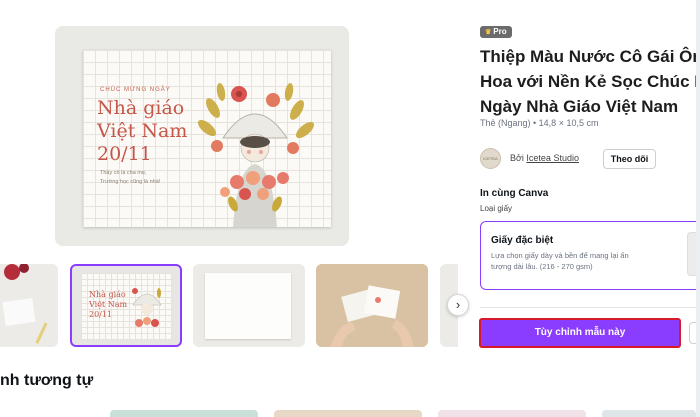 This screenshot has height=417, width=700. Describe the element at coordinates (517, 158) in the screenshot. I see `by-label: Bởi` at that location.